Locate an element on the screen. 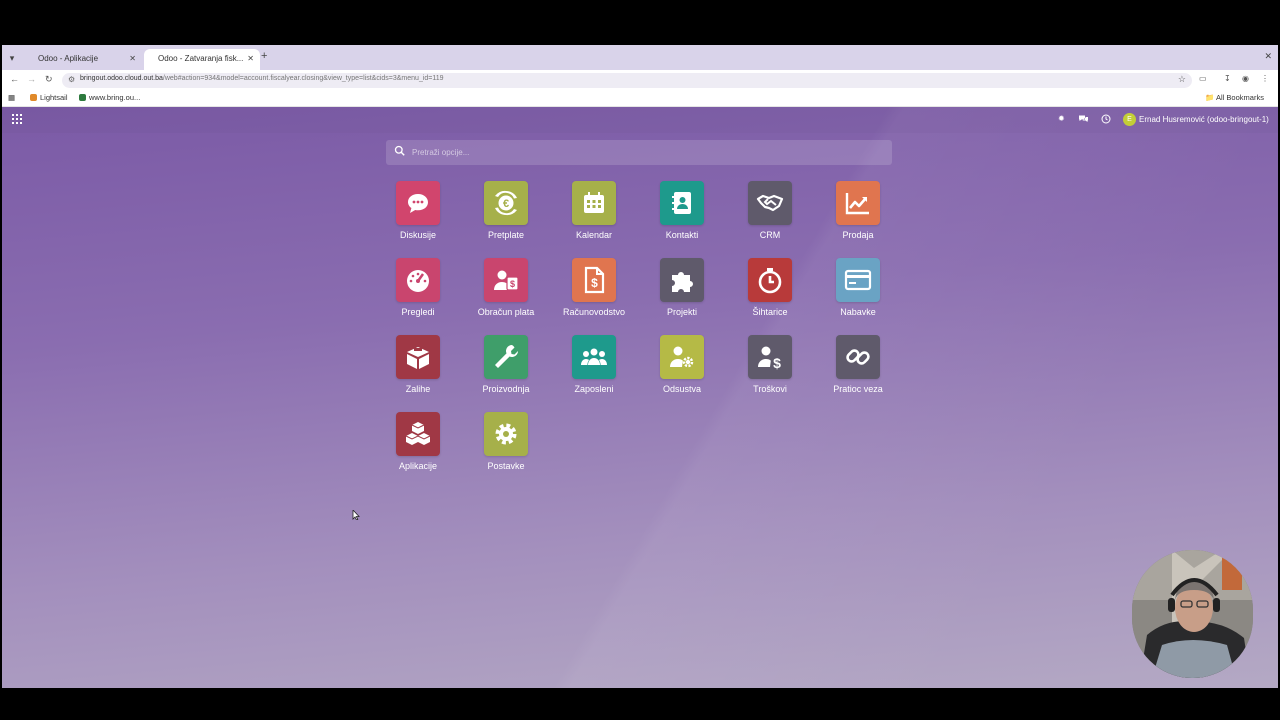 The height and width of the screenshot is (720, 1280). puzzle-icon is located at coordinates (682, 282).